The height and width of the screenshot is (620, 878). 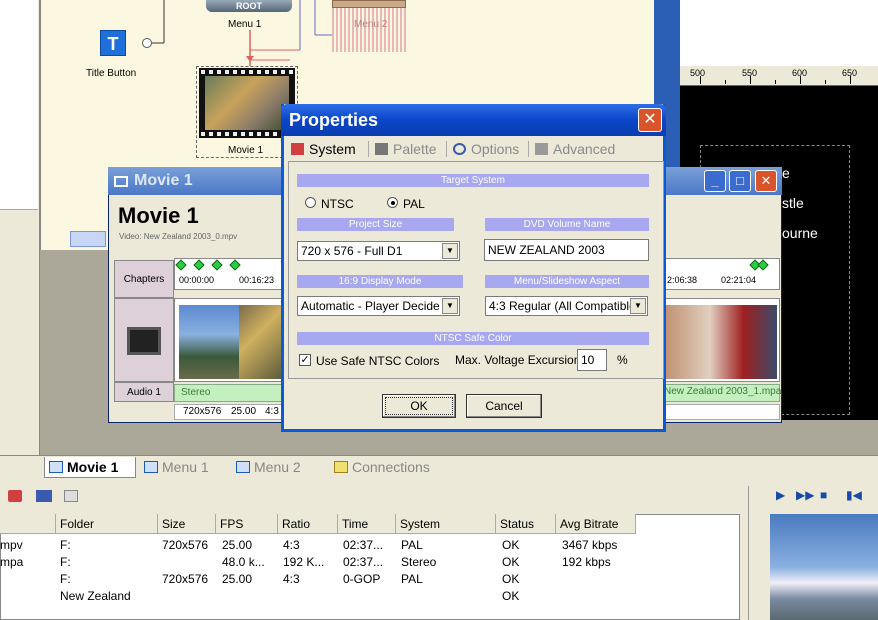 What do you see at coordinates (446, 524) in the screenshot?
I see `column-header-system: System` at bounding box center [446, 524].